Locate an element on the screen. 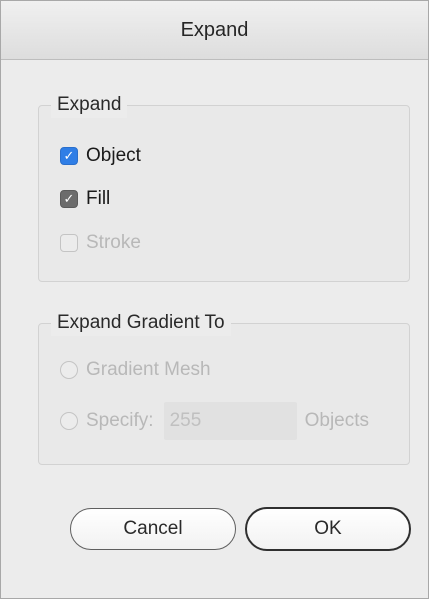  specify-option: Specify: 255 Objects is located at coordinates (215, 421).